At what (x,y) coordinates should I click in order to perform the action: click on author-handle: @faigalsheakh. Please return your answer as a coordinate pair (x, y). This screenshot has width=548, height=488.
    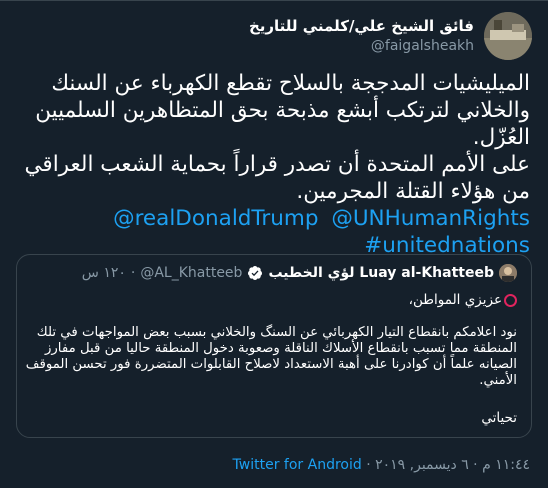
    Looking at the image, I should click on (361, 46).